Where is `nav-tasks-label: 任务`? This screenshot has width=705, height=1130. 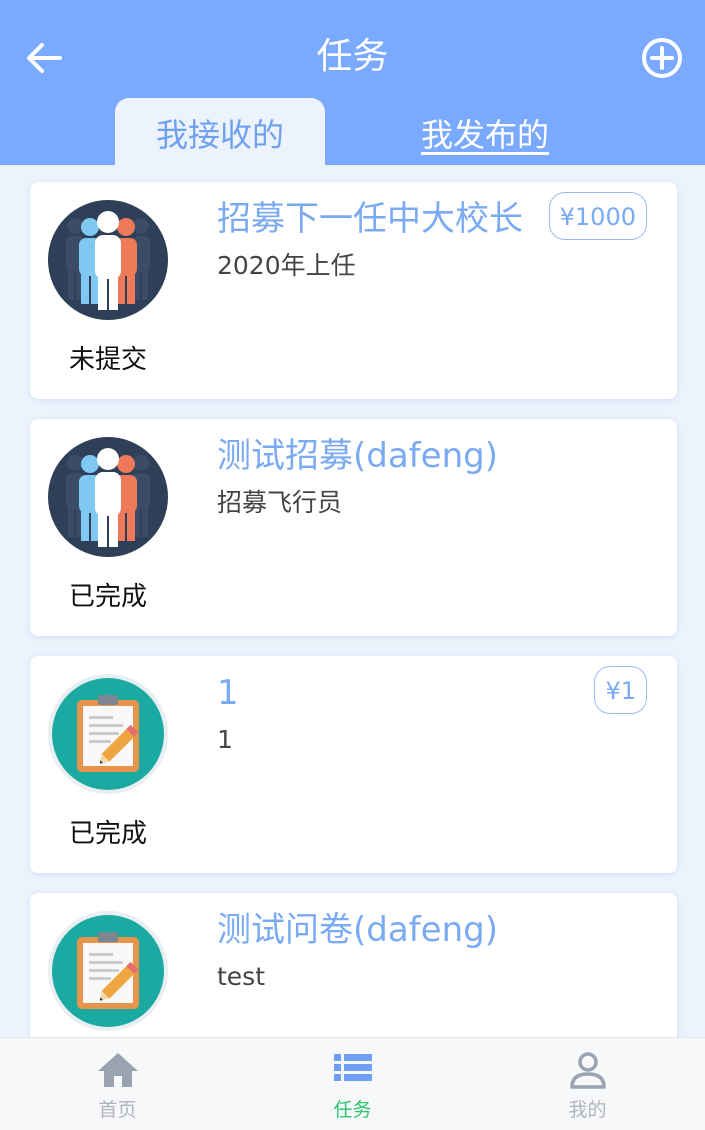 nav-tasks-label: 任务 is located at coordinates (352, 1110).